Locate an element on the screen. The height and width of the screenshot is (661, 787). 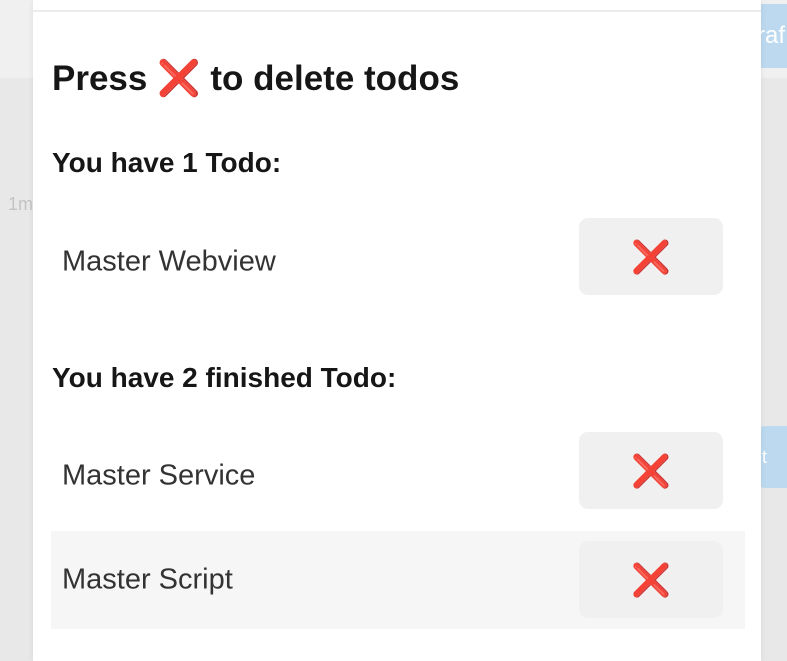
todo-label: Master Script is located at coordinates (147, 579).